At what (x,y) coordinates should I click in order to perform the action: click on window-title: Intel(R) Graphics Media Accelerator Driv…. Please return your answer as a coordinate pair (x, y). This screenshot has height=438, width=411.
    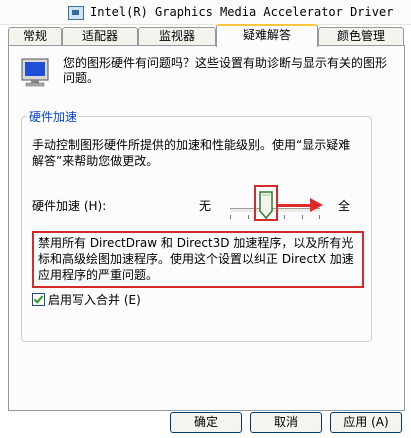
    Looking at the image, I should click on (242, 12).